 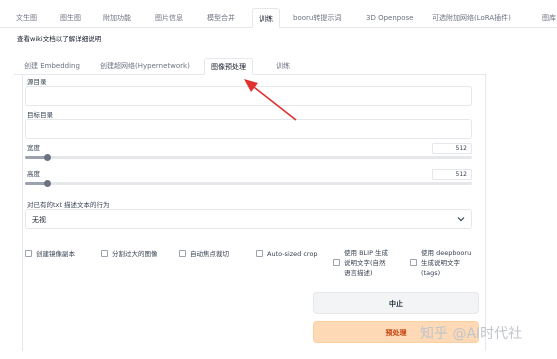 What do you see at coordinates (389, 18) in the screenshot?
I see `tab-3d-openpose: 3D Openpose` at bounding box center [389, 18].